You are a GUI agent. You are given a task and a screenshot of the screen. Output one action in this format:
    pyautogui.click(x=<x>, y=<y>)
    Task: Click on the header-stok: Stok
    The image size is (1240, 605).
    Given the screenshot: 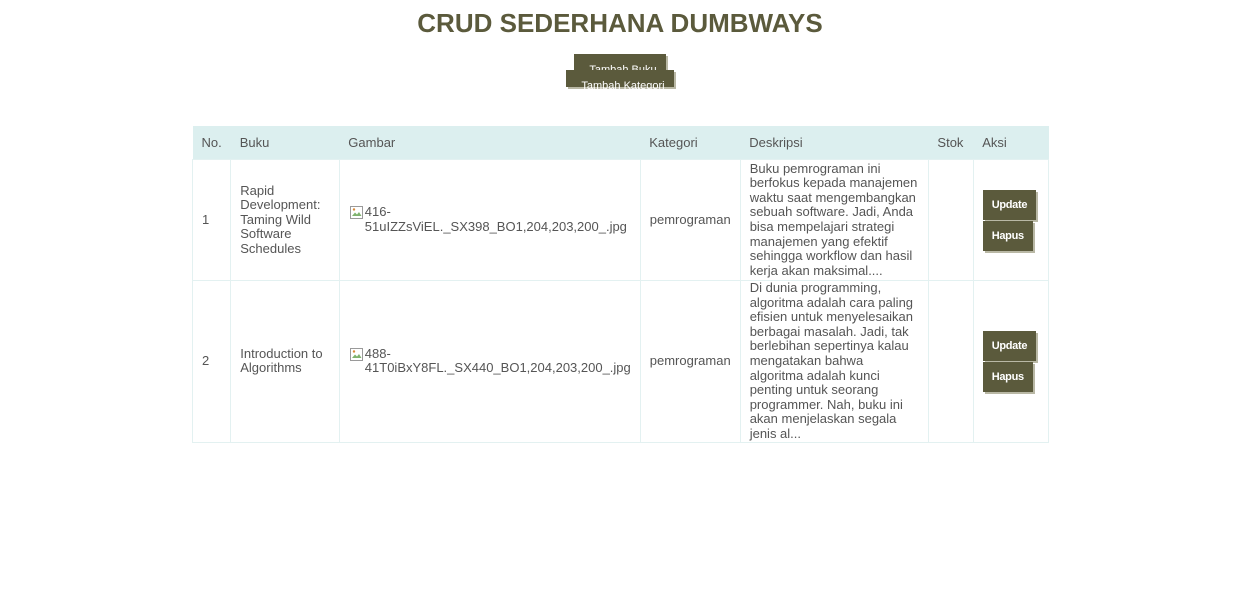 What is the action you would take?
    pyautogui.click(x=951, y=143)
    